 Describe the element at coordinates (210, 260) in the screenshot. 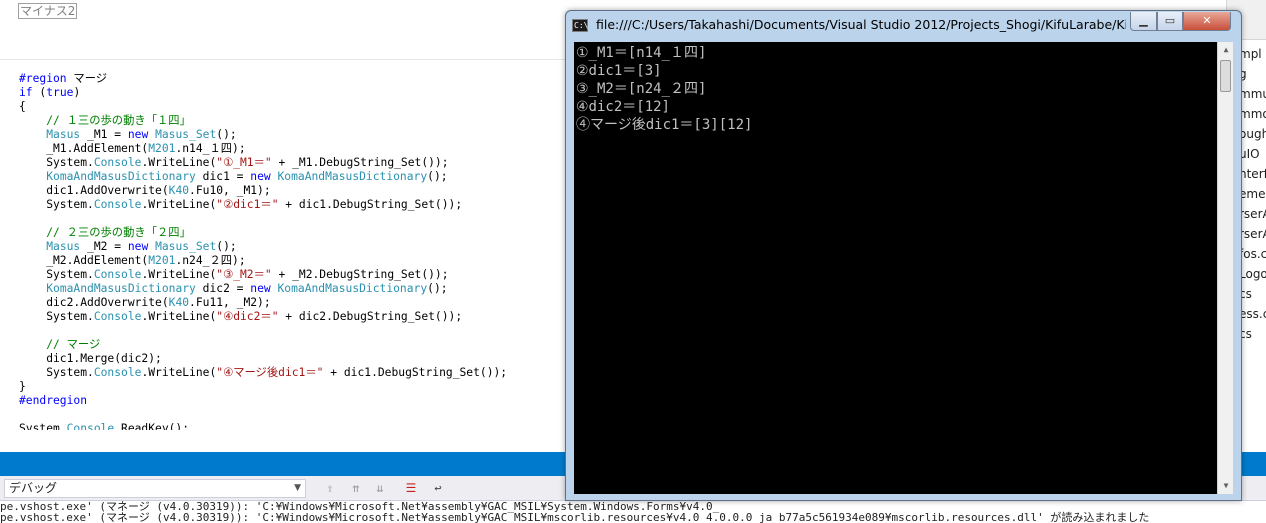

I see `code-token: .n24_２四);` at that location.